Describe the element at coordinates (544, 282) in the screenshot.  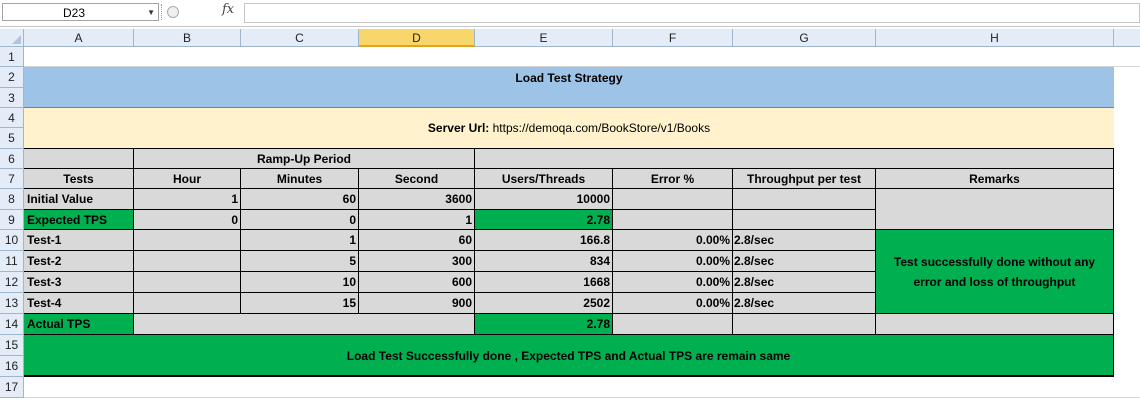
I see `test-users: 1668` at that location.